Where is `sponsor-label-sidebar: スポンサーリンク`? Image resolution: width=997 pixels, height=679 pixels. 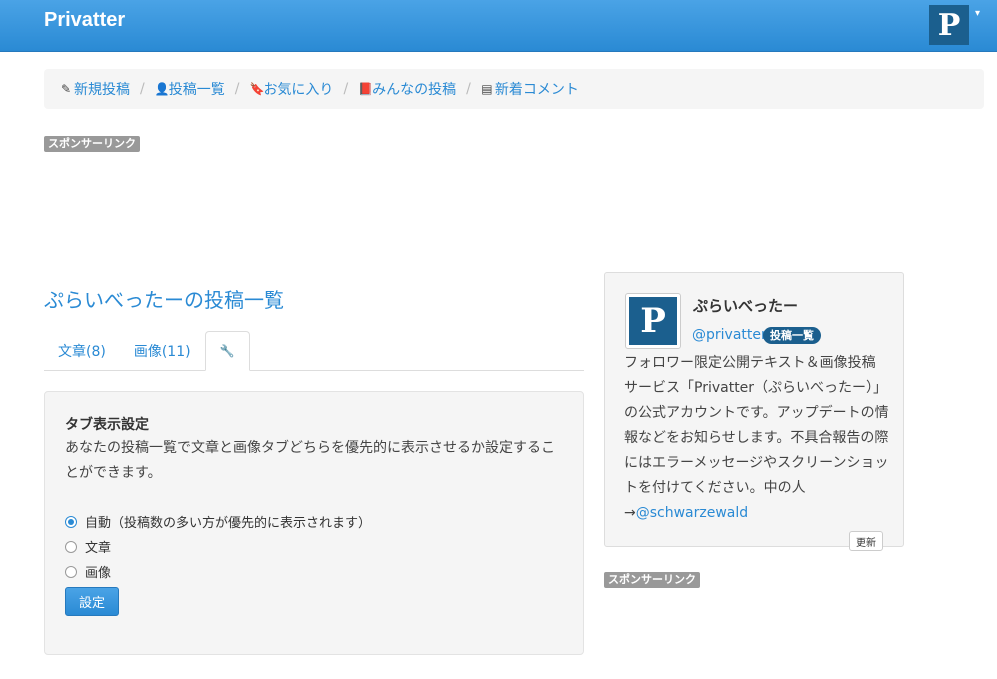
sponsor-label-sidebar: スポンサーリンク is located at coordinates (652, 580).